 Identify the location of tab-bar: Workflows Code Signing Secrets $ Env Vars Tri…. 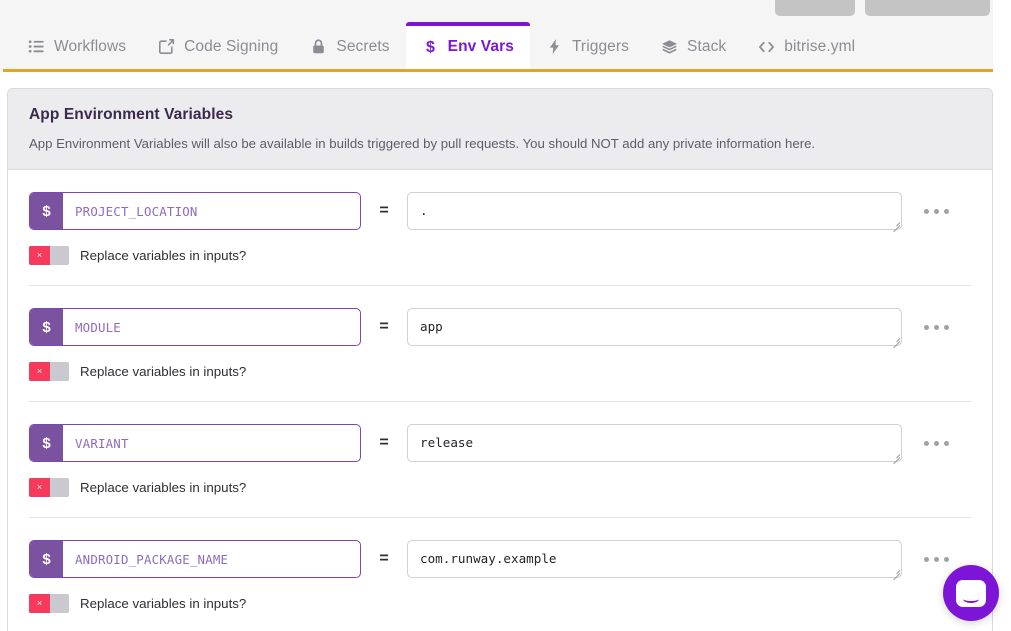
(496, 46).